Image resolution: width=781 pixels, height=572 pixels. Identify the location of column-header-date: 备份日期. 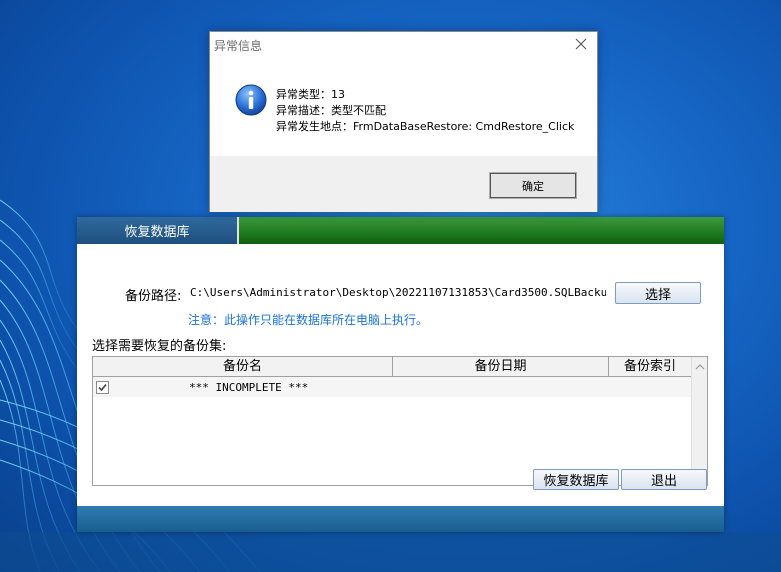
(501, 367).